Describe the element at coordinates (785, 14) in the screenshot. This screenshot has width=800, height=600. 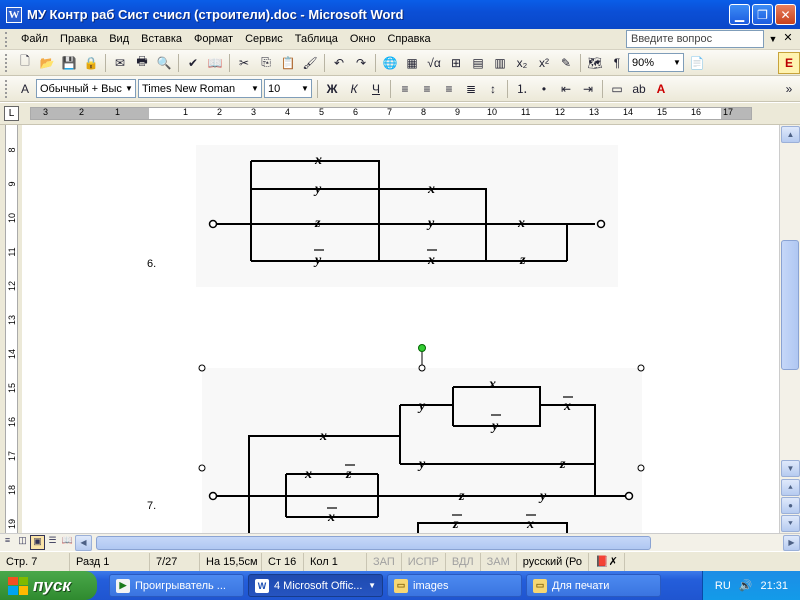
I see `close-button: ✕` at that location.